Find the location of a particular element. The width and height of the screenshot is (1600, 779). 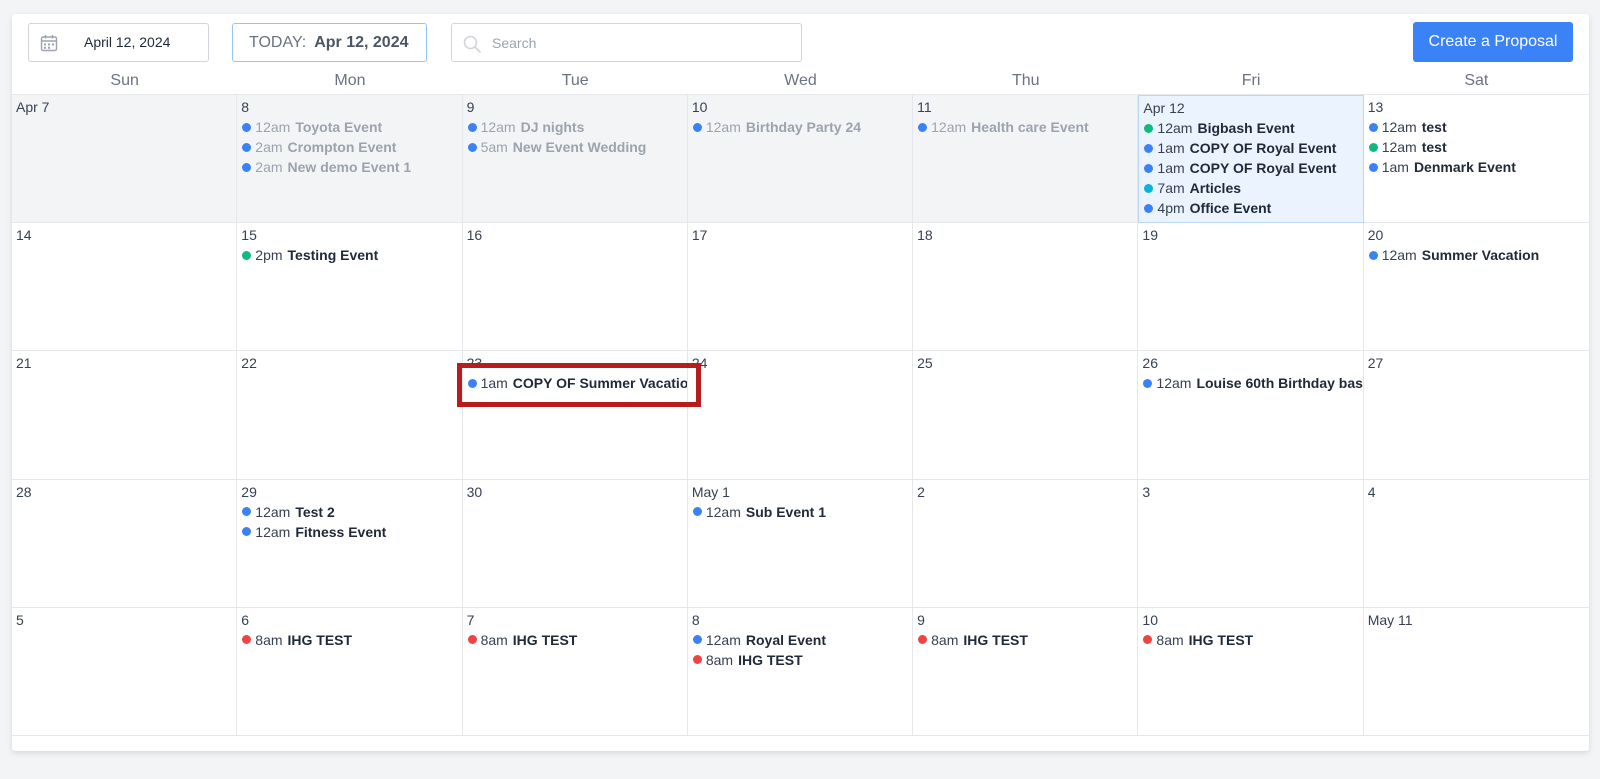

day-number: 19 is located at coordinates (1150, 235).